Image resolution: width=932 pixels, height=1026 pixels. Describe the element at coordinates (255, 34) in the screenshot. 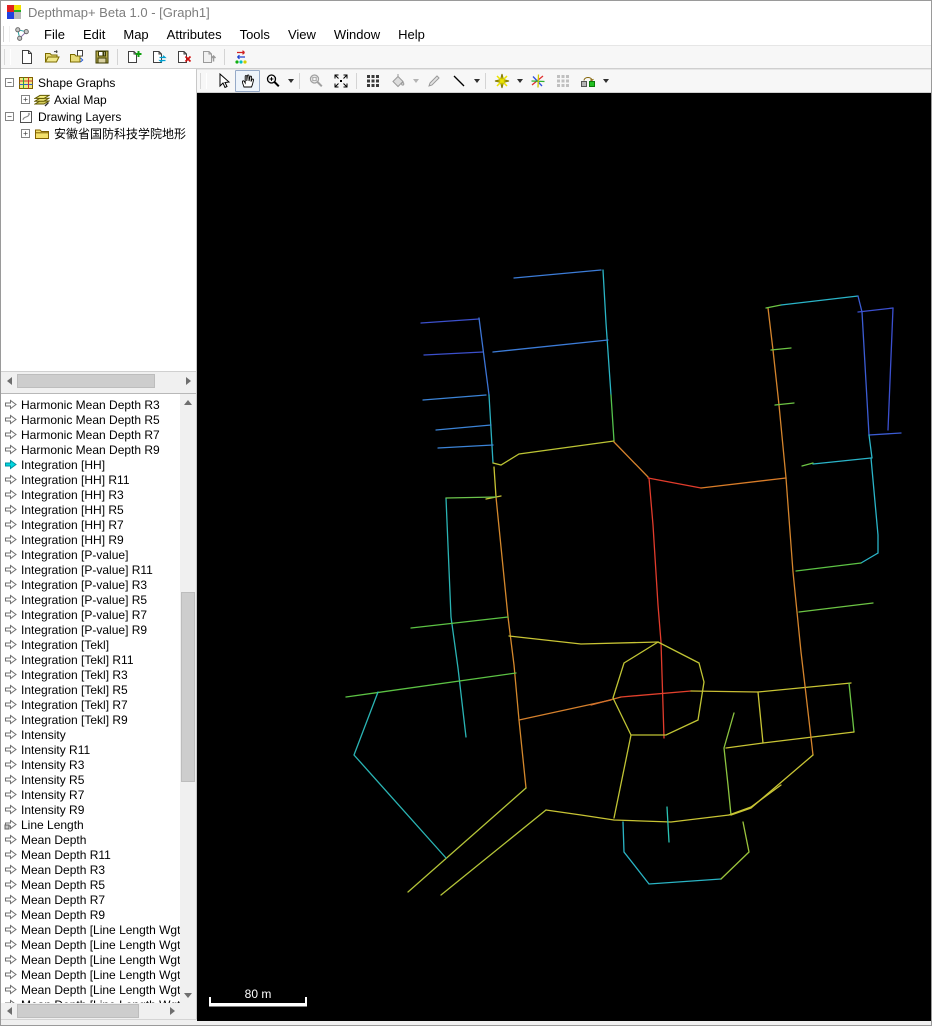

I see `menu-item-tools: Tools` at that location.